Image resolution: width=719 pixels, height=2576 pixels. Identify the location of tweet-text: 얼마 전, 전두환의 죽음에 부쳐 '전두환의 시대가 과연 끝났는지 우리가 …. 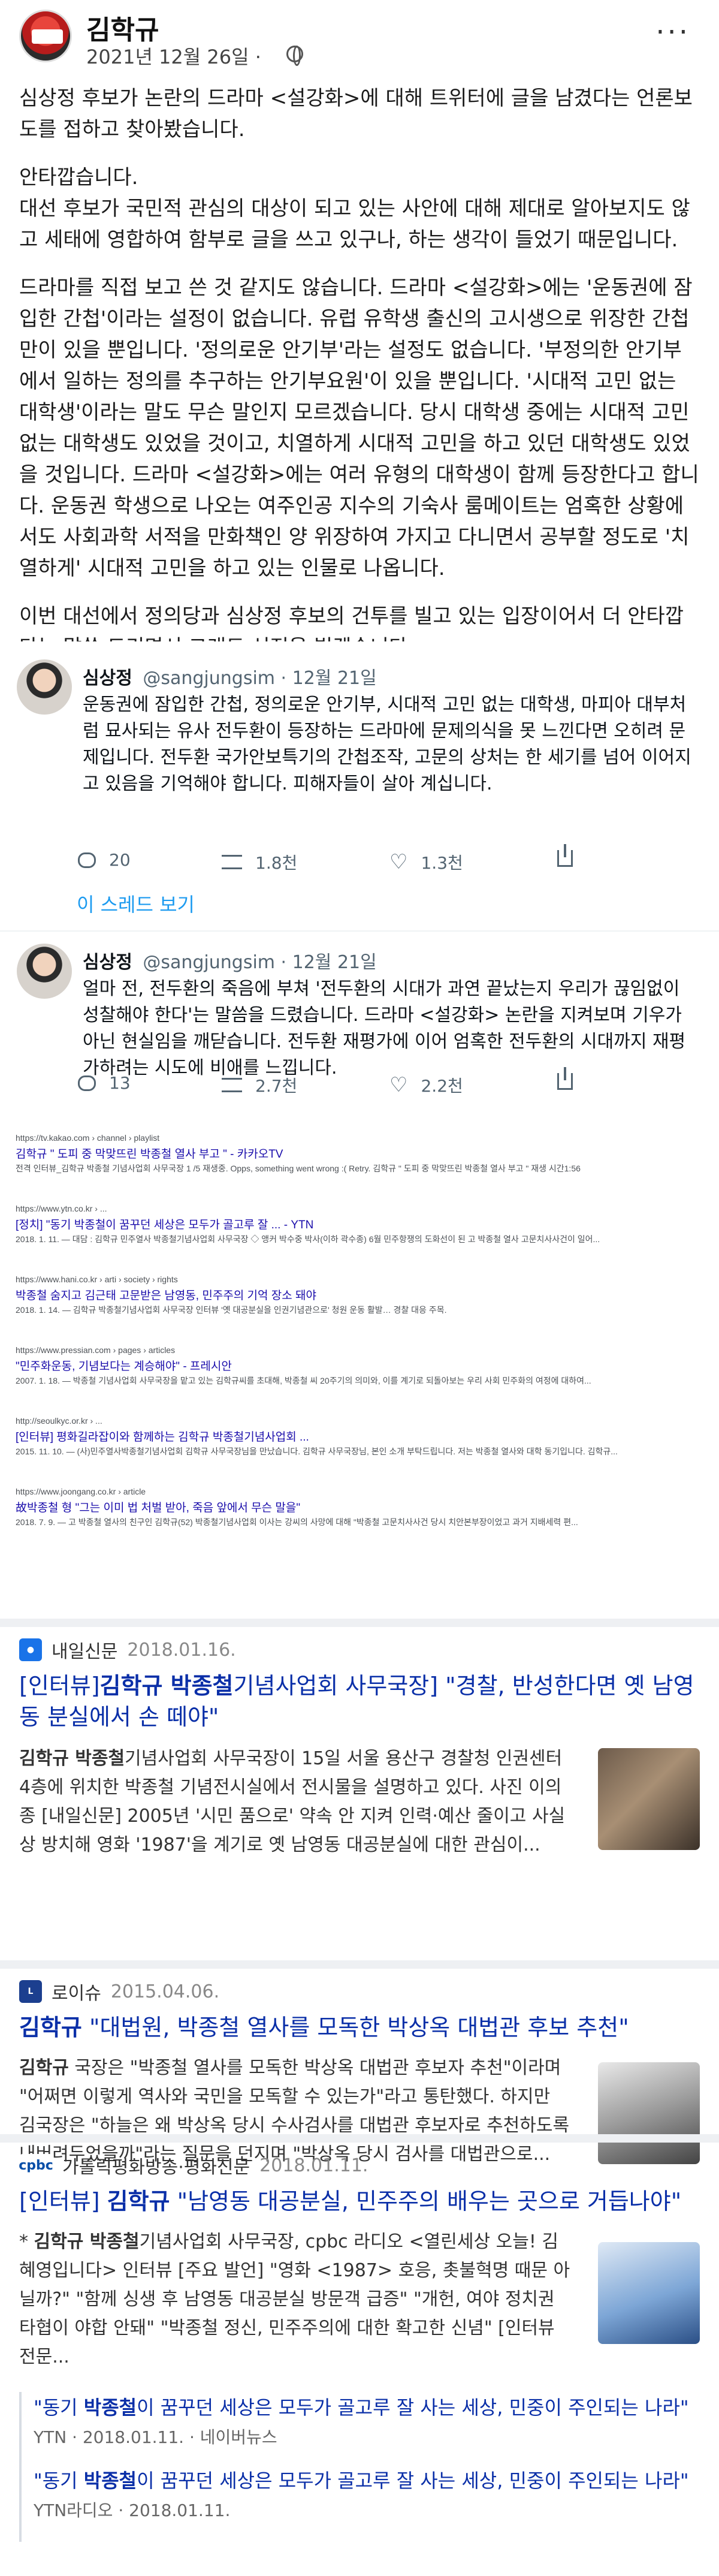
(384, 1028).